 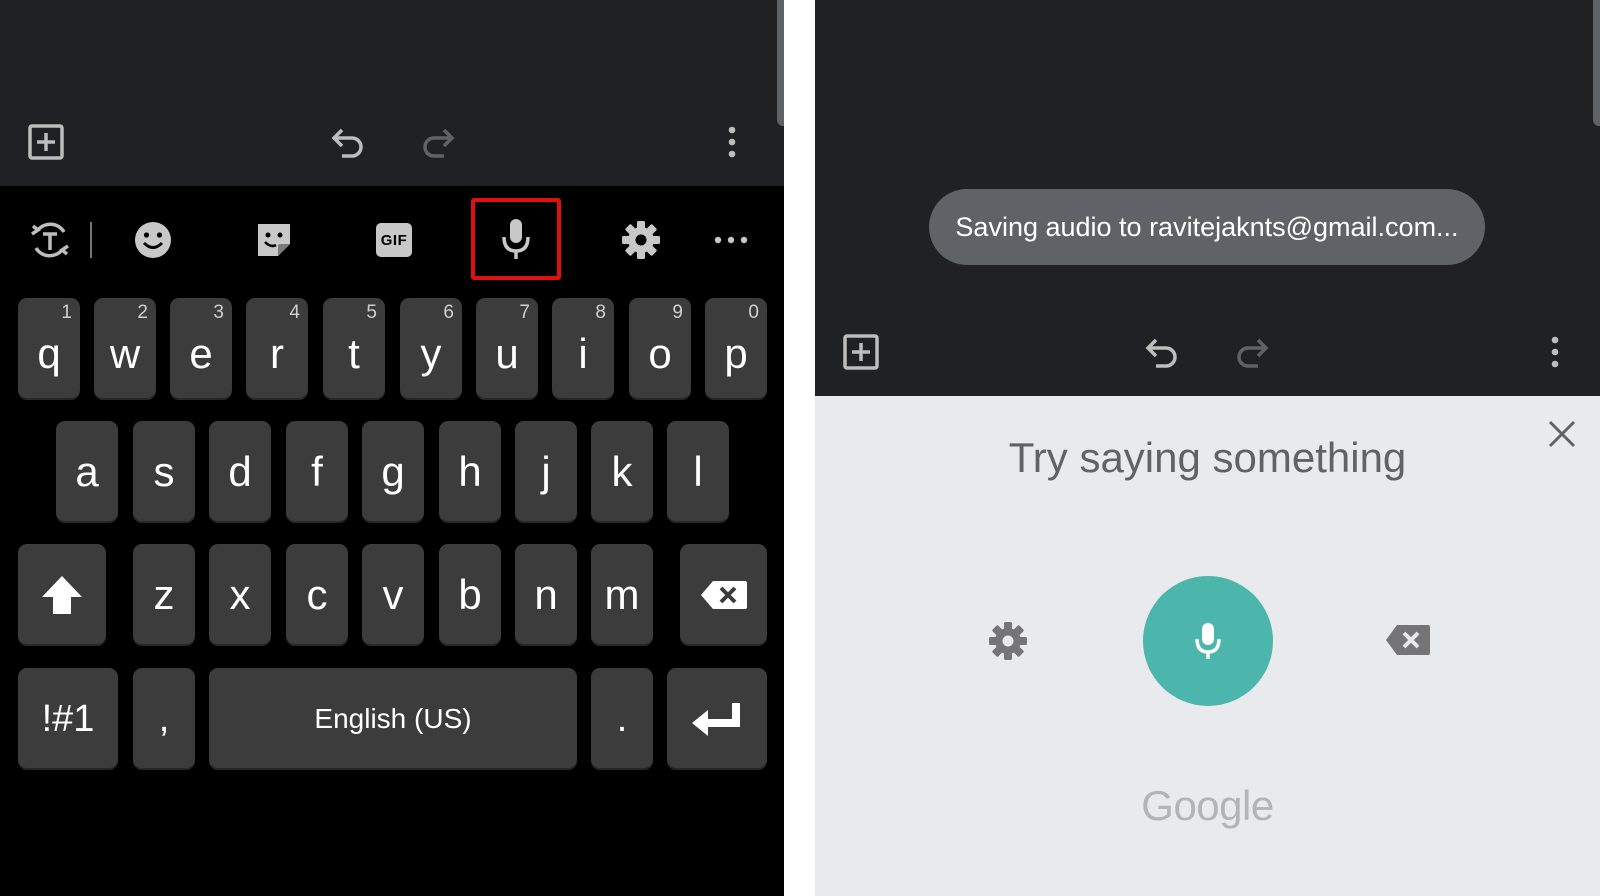 I want to click on key-letter: i, so click(x=583, y=353).